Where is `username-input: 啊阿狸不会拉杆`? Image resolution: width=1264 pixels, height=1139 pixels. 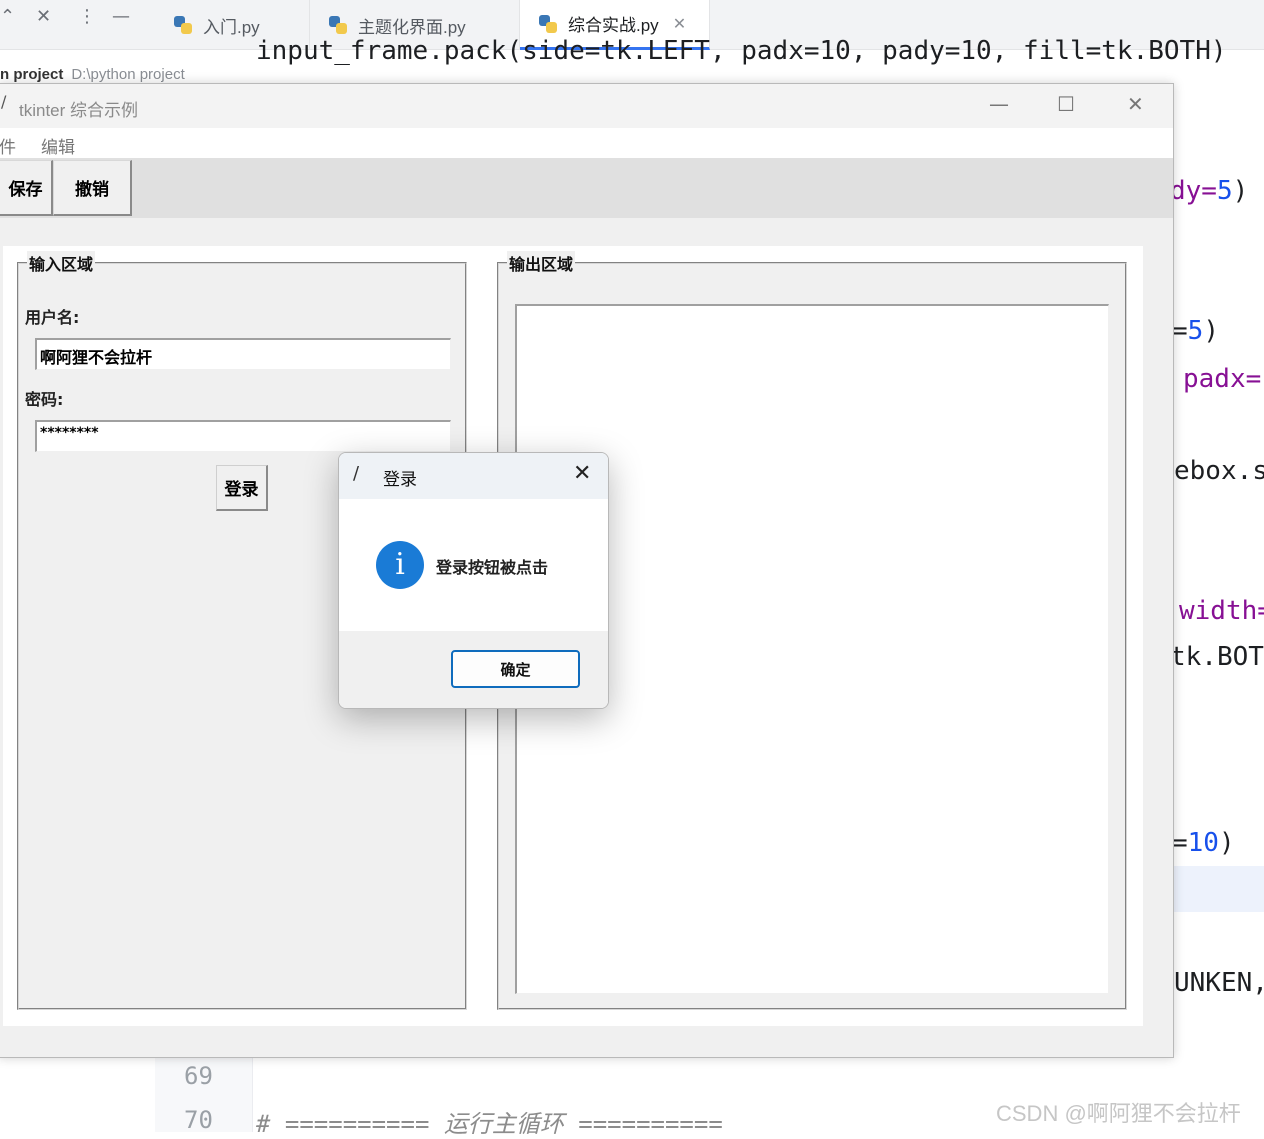
username-input: 啊阿狸不会拉杆 is located at coordinates (243, 354).